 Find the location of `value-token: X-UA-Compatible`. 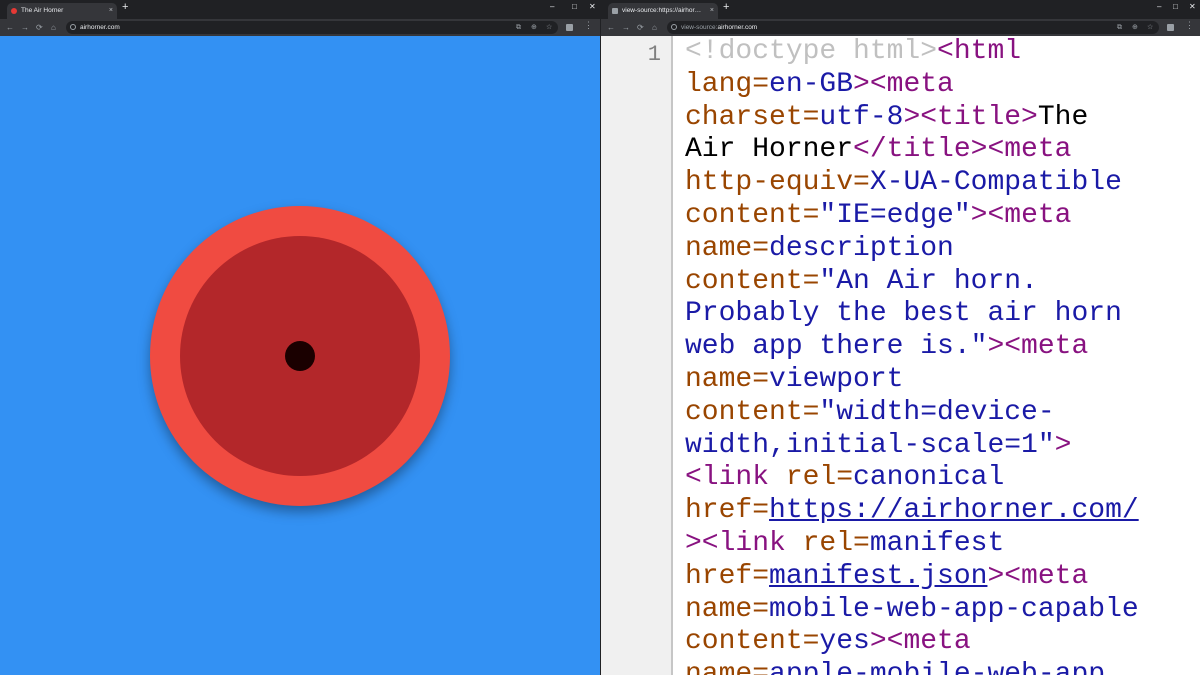

value-token: X-UA-Compatible is located at coordinates (995, 183).